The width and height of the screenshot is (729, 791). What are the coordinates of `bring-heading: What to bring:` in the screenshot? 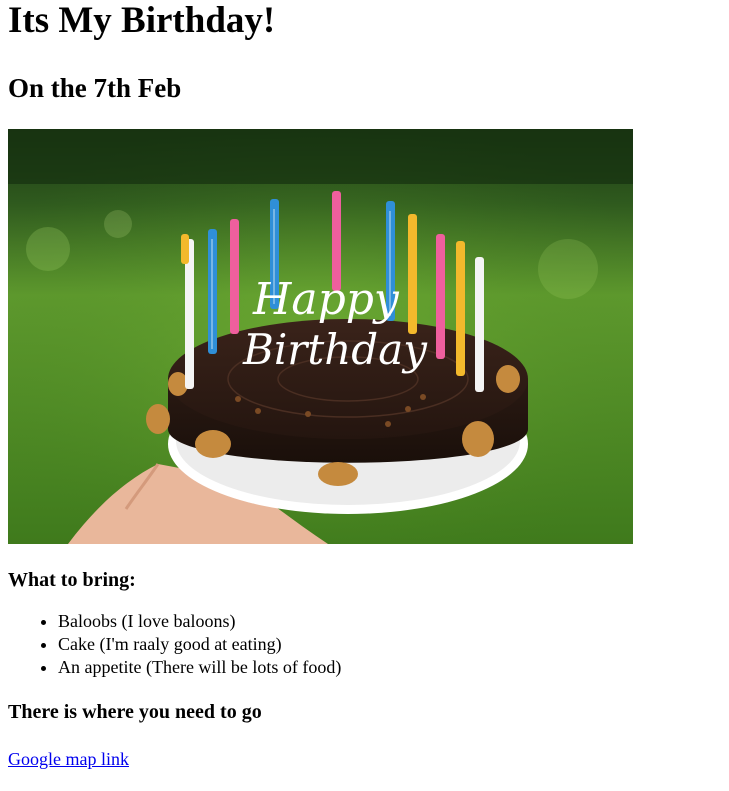 It's located at (72, 580).